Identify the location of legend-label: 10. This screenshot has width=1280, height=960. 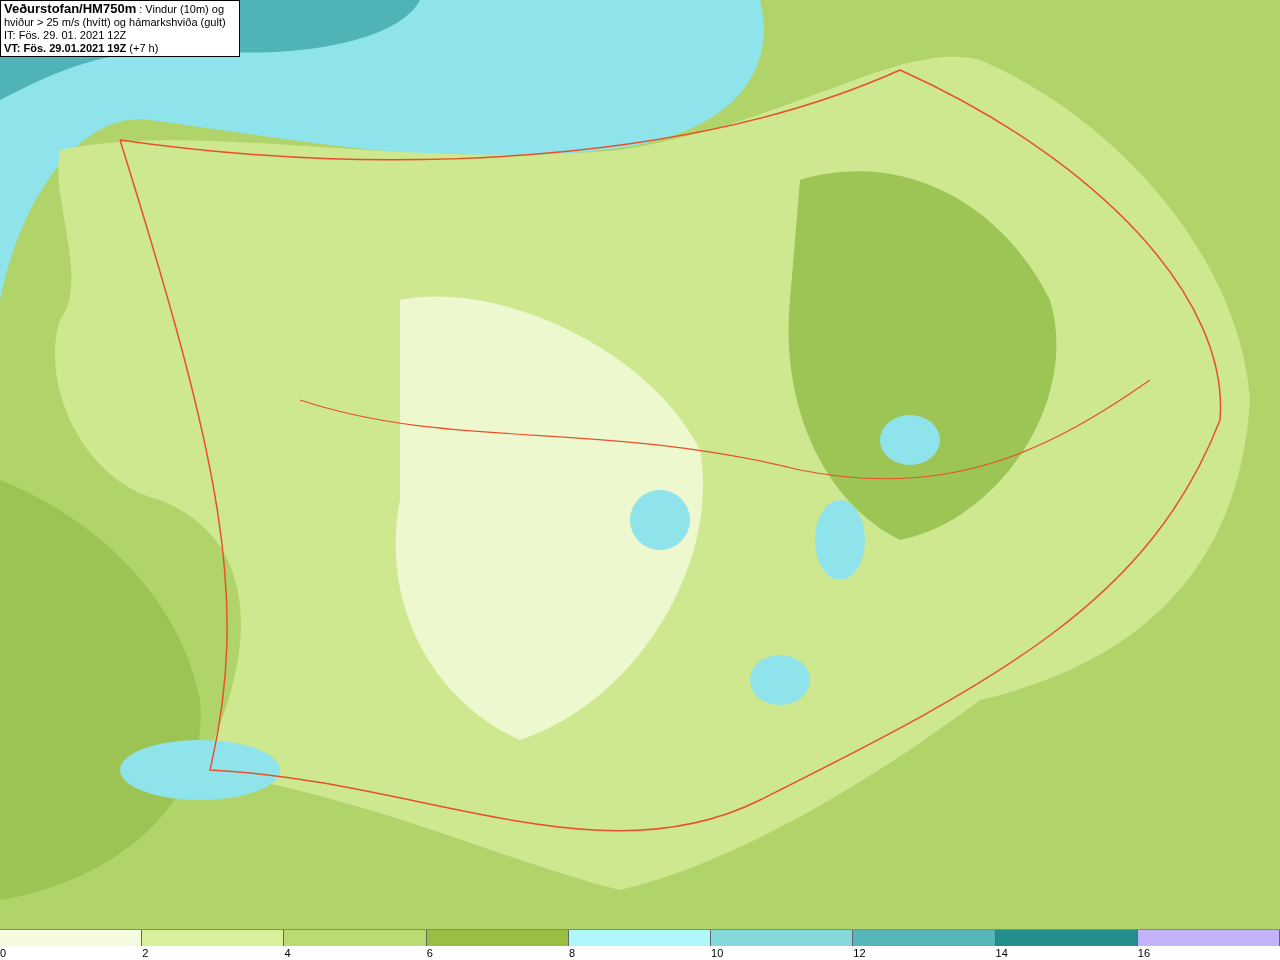
(717, 953).